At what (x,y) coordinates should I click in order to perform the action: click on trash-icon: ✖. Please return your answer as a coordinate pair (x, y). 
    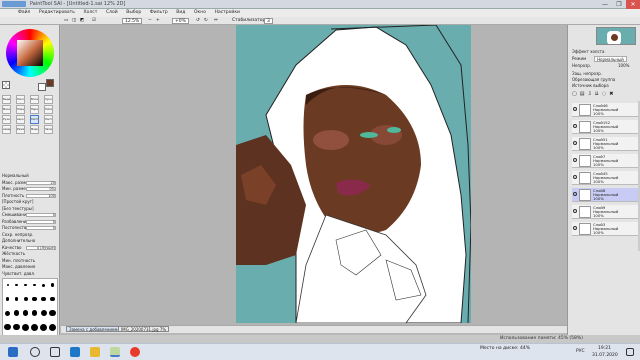
    Looking at the image, I should click on (612, 94).